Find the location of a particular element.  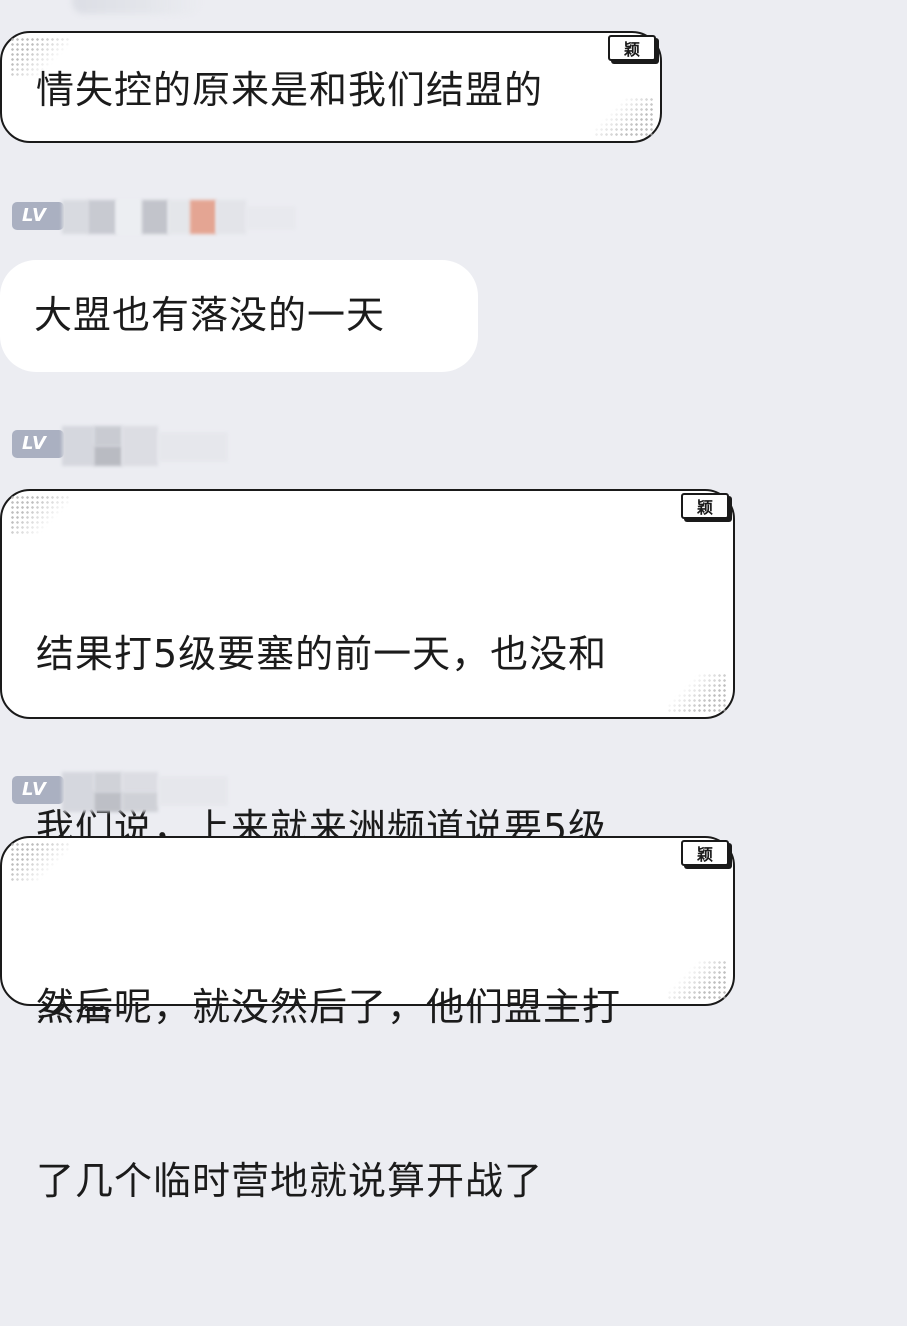

message-line: 了几个临时营地就说算开战了 is located at coordinates (290, 1181).